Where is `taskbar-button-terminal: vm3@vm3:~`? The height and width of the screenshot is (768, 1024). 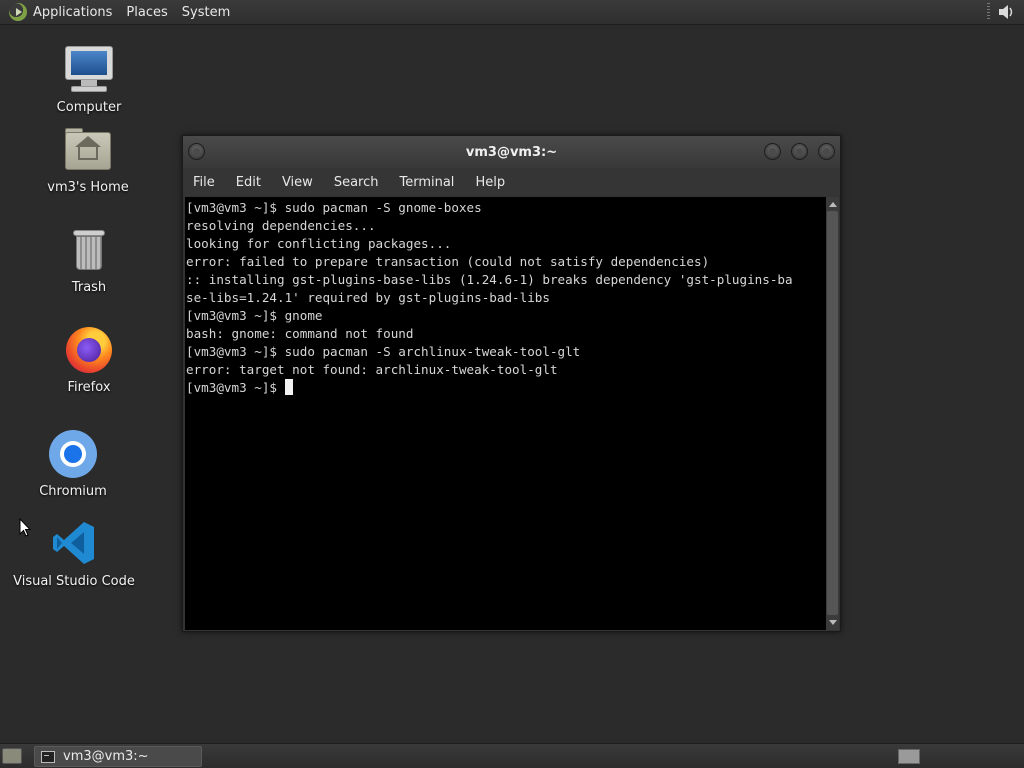 taskbar-button-terminal: vm3@vm3:~ is located at coordinates (118, 756).